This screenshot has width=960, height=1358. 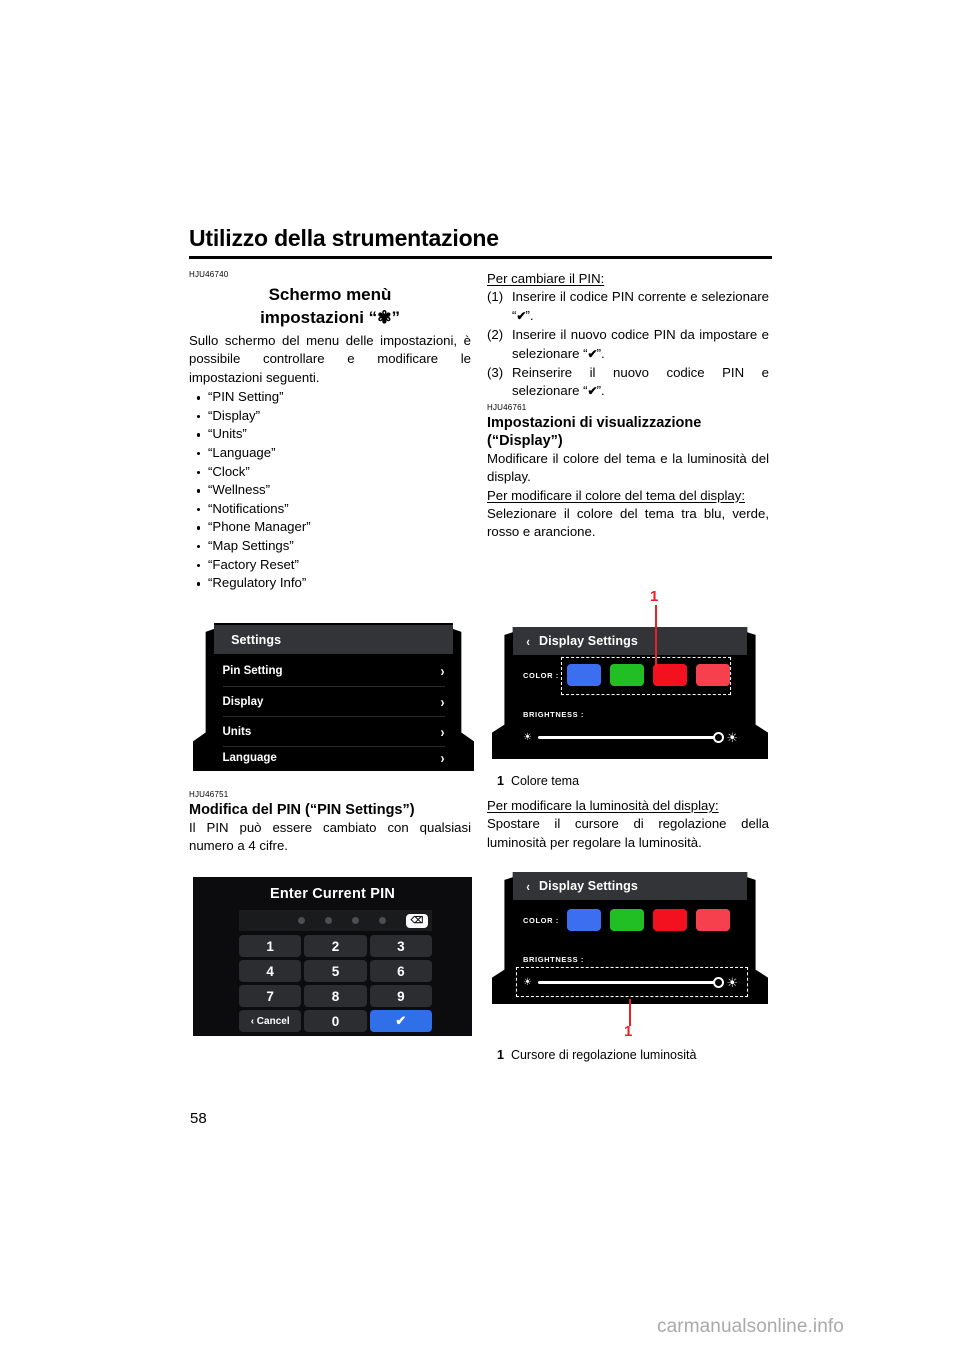 I want to click on keypad-key-7: 7, so click(x=270, y=996).